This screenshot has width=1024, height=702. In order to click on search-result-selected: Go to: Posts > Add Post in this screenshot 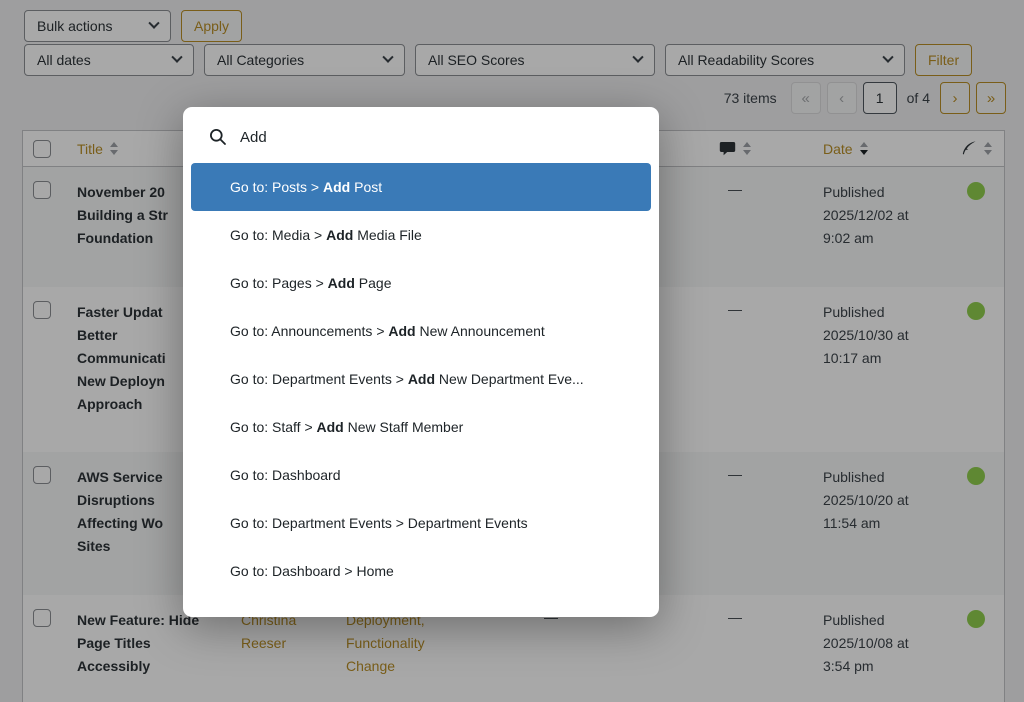, I will do `click(421, 187)`.